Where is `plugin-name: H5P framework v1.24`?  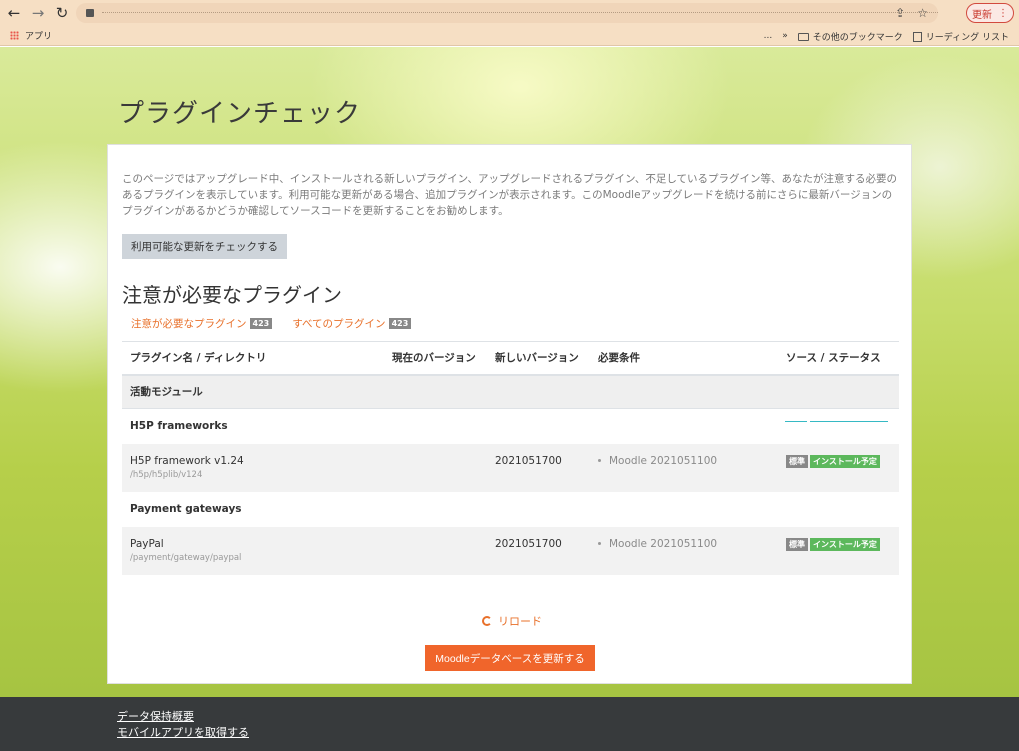 plugin-name: H5P framework v1.24 is located at coordinates (187, 460).